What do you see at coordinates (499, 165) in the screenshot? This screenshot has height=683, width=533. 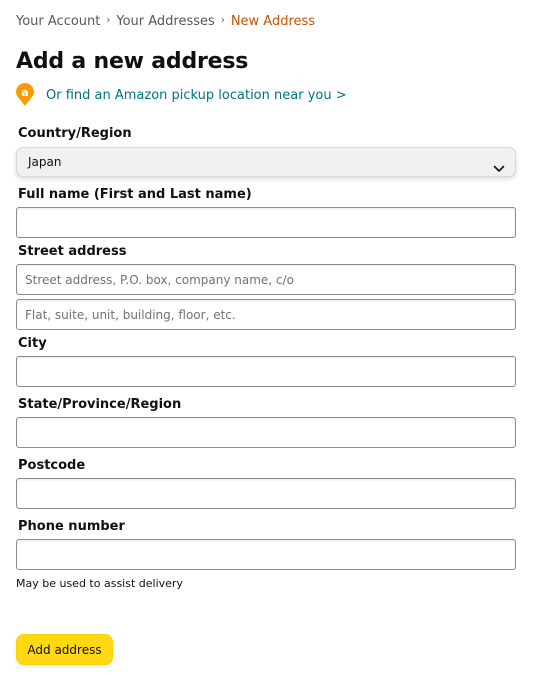 I see `chevron-down-icon` at bounding box center [499, 165].